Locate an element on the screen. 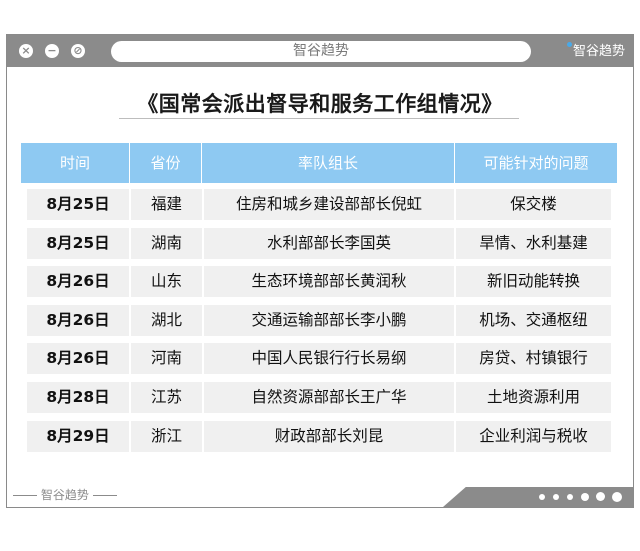  cell-province: 河南 is located at coordinates (166, 358).